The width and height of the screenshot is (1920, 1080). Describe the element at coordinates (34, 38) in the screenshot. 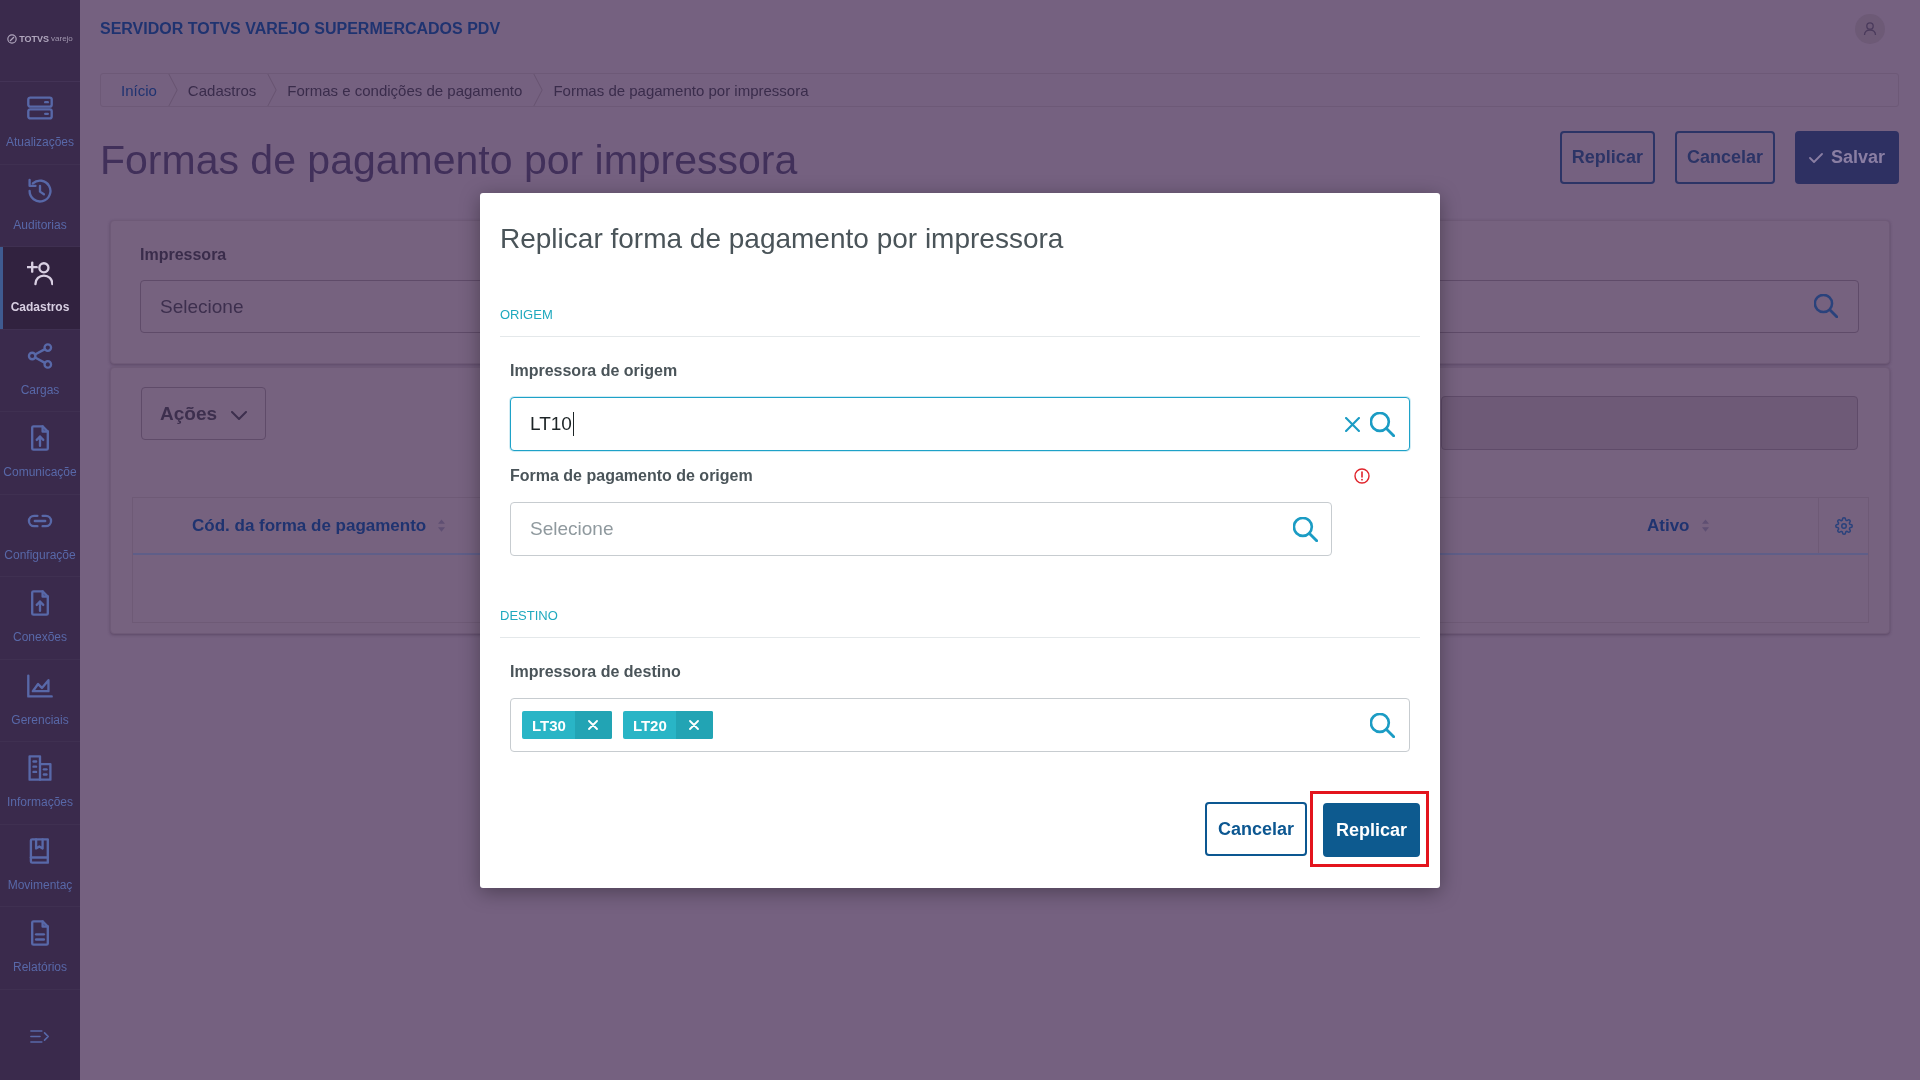

I see `logo-text: TOTVS` at that location.